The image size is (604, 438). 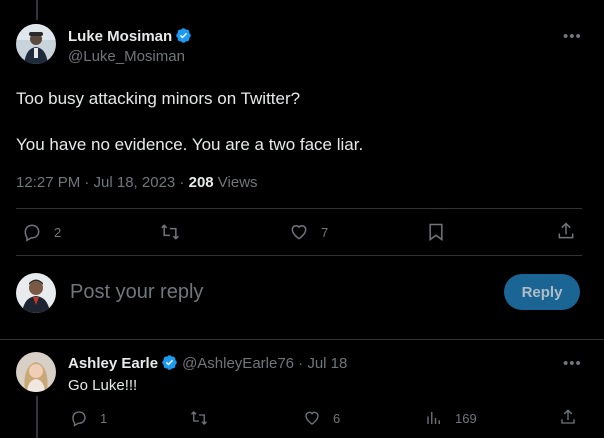 I want to click on tweet-meta: 12:27 PM · Jul 18, 2023 · 208 Views, so click(x=137, y=182).